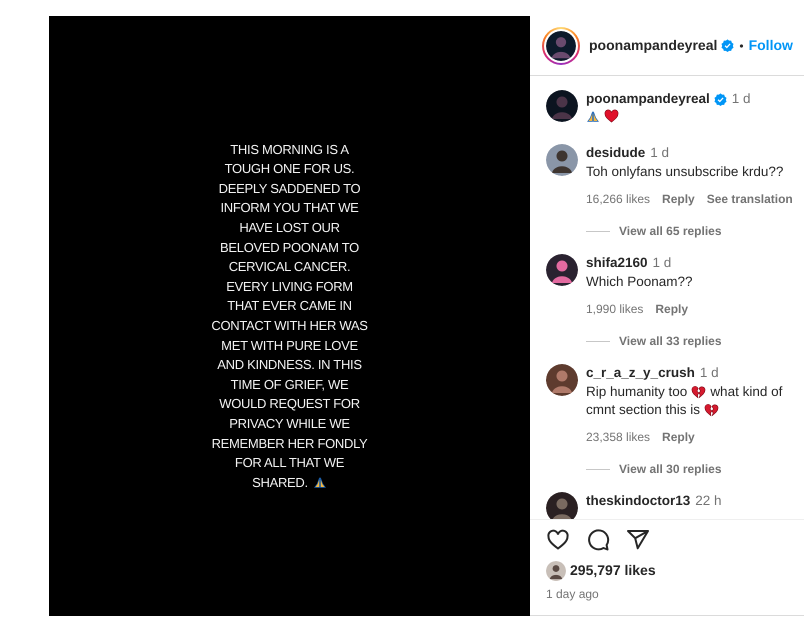 Image resolution: width=804 pixels, height=619 pixels. What do you see at coordinates (289, 208) in the screenshot?
I see `image-text-line: INFORM YOU THAT WE` at bounding box center [289, 208].